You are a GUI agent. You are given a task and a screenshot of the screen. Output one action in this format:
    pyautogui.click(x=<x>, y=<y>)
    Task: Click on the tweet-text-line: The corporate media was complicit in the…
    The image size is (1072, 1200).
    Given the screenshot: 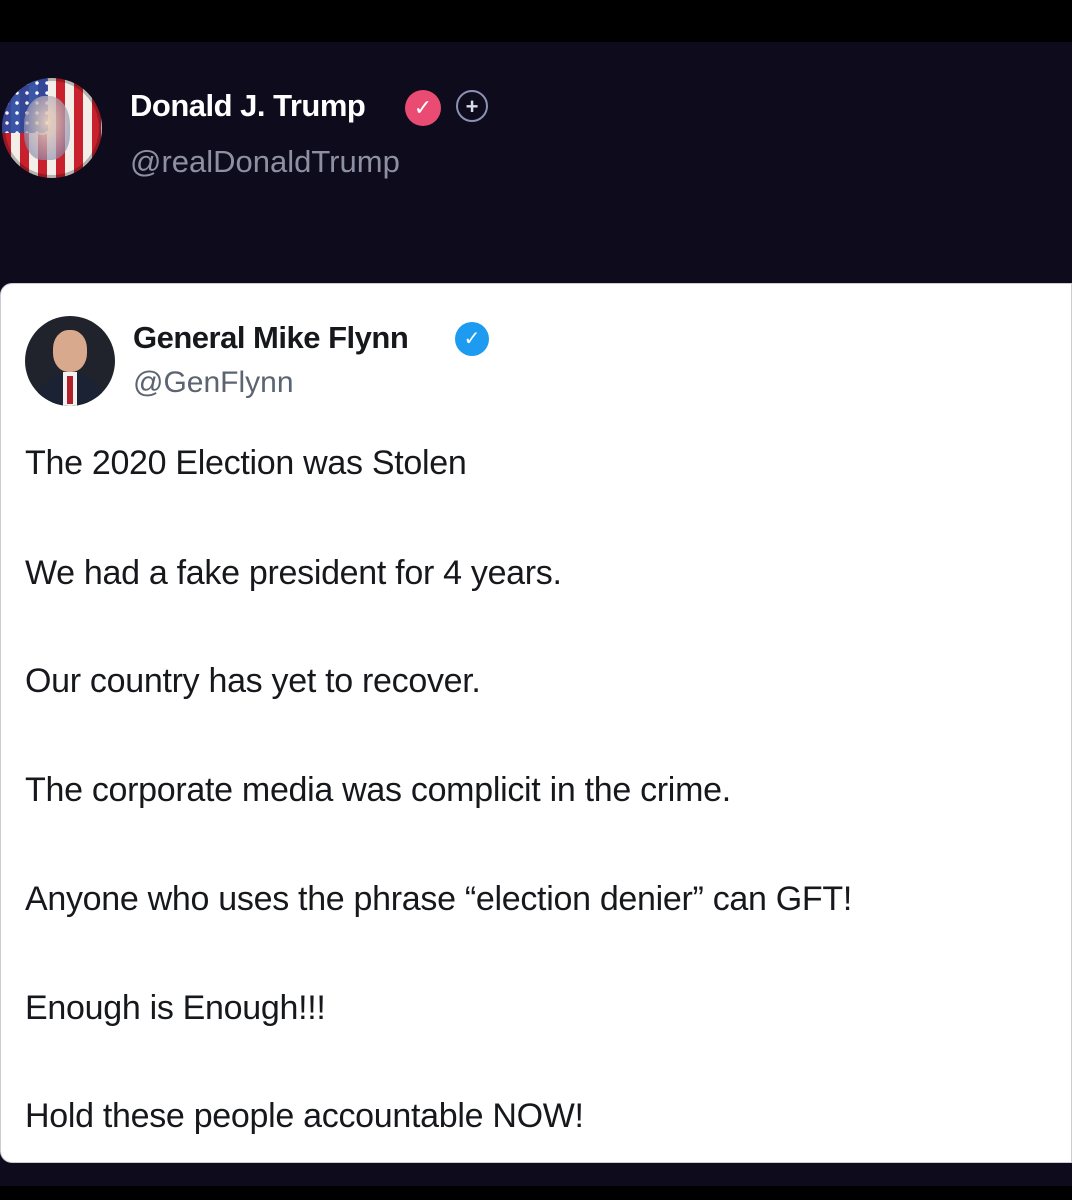 What is the action you would take?
    pyautogui.click(x=378, y=790)
    